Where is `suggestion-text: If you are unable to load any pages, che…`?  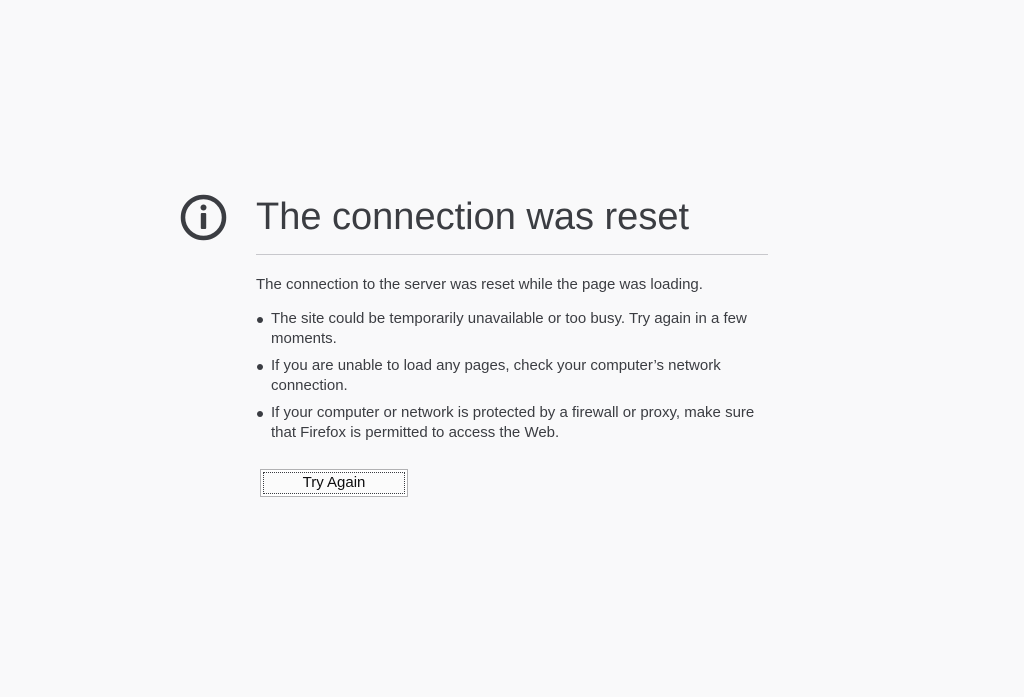 suggestion-text: If you are unable to load any pages, che… is located at coordinates (496, 375).